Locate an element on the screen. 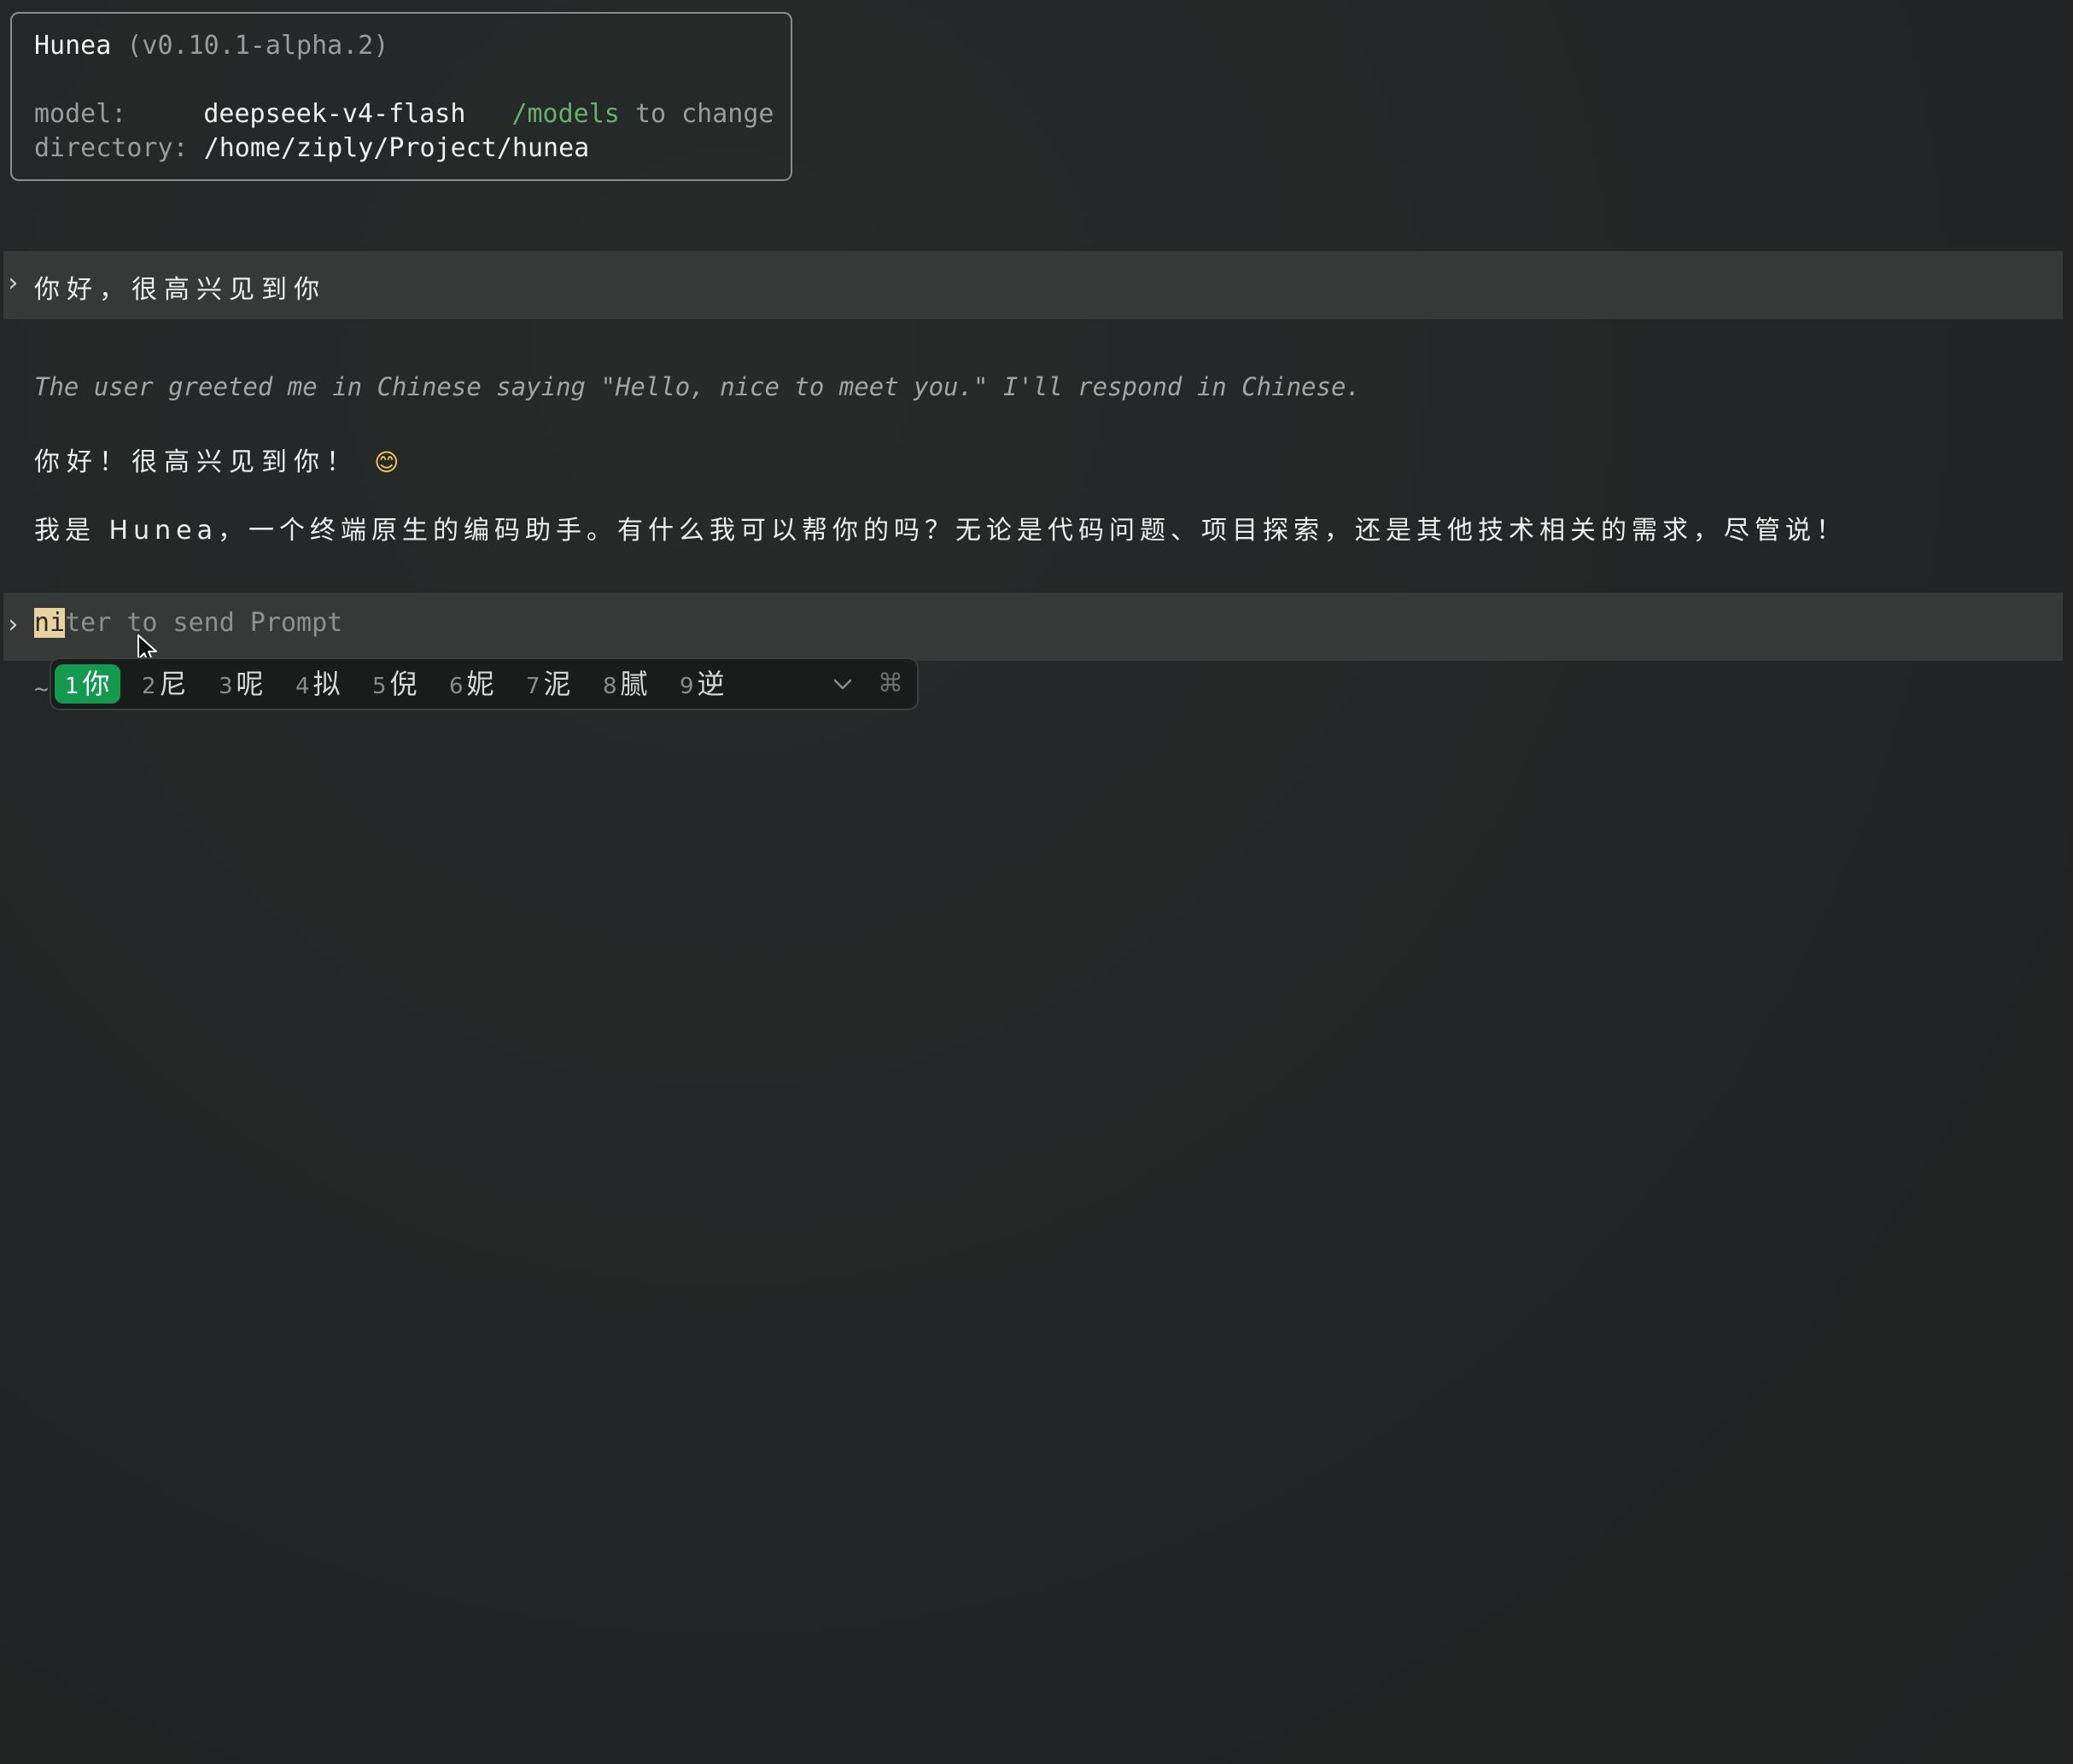  models-hint: to change is located at coordinates (696, 114).